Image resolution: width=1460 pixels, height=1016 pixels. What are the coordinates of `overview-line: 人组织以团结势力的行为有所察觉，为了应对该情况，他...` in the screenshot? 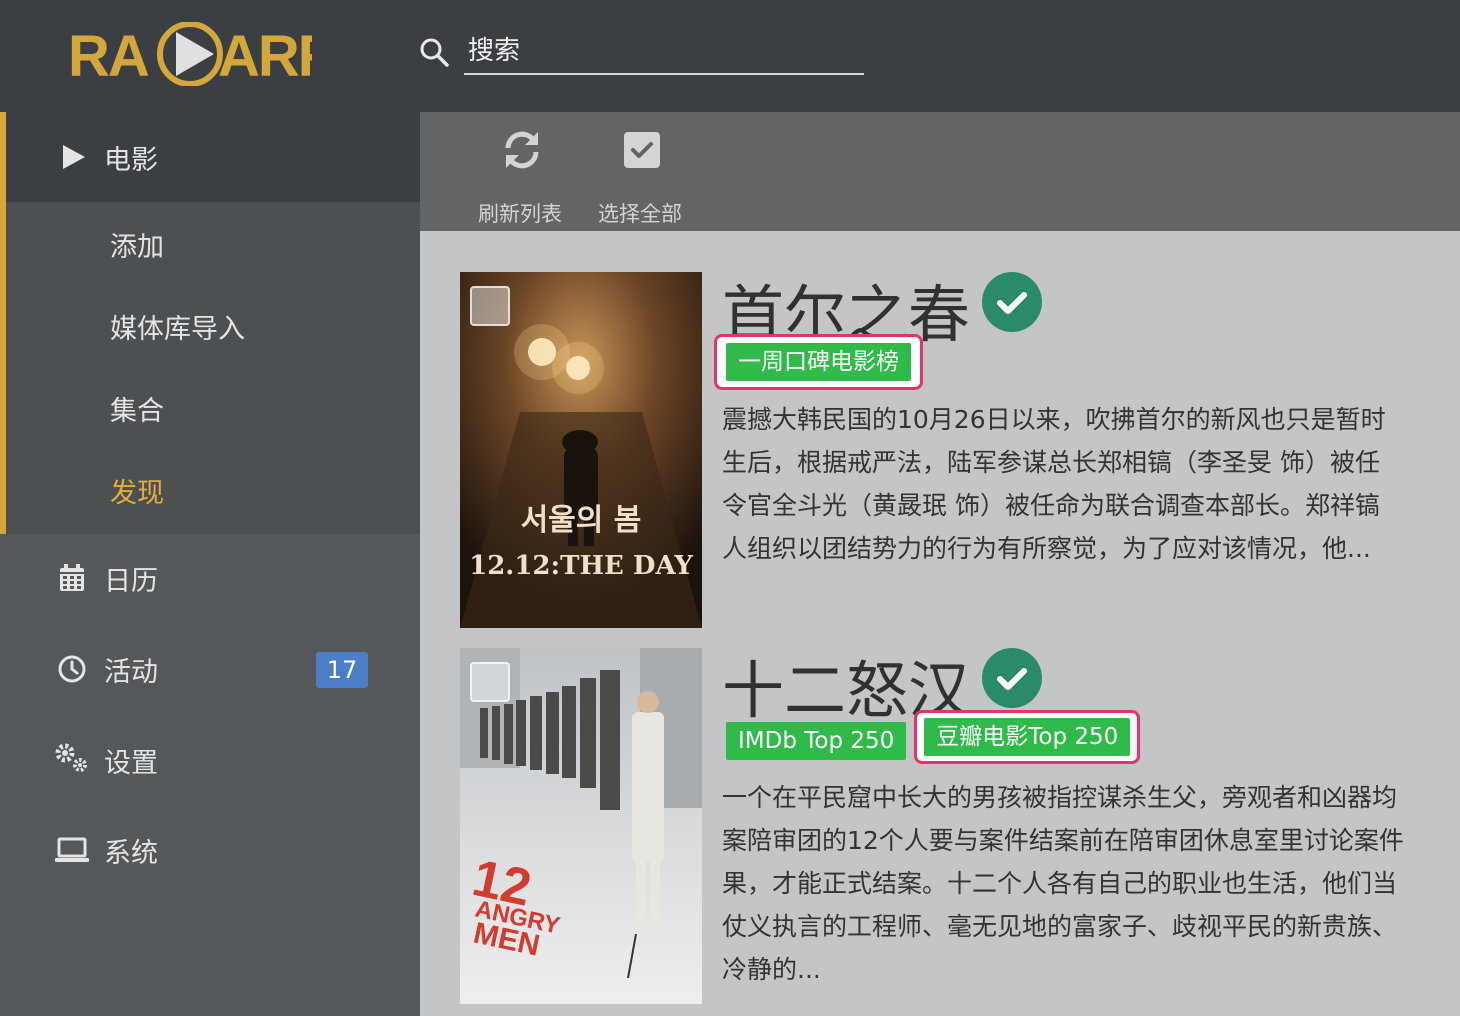 It's located at (1046, 548).